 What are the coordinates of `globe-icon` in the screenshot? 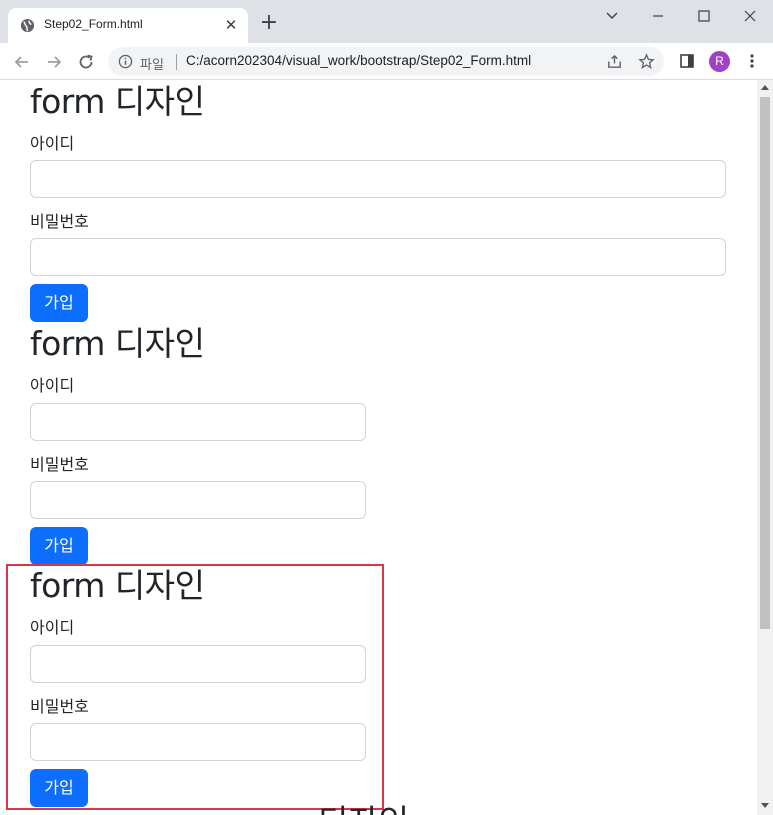 It's located at (27, 25).